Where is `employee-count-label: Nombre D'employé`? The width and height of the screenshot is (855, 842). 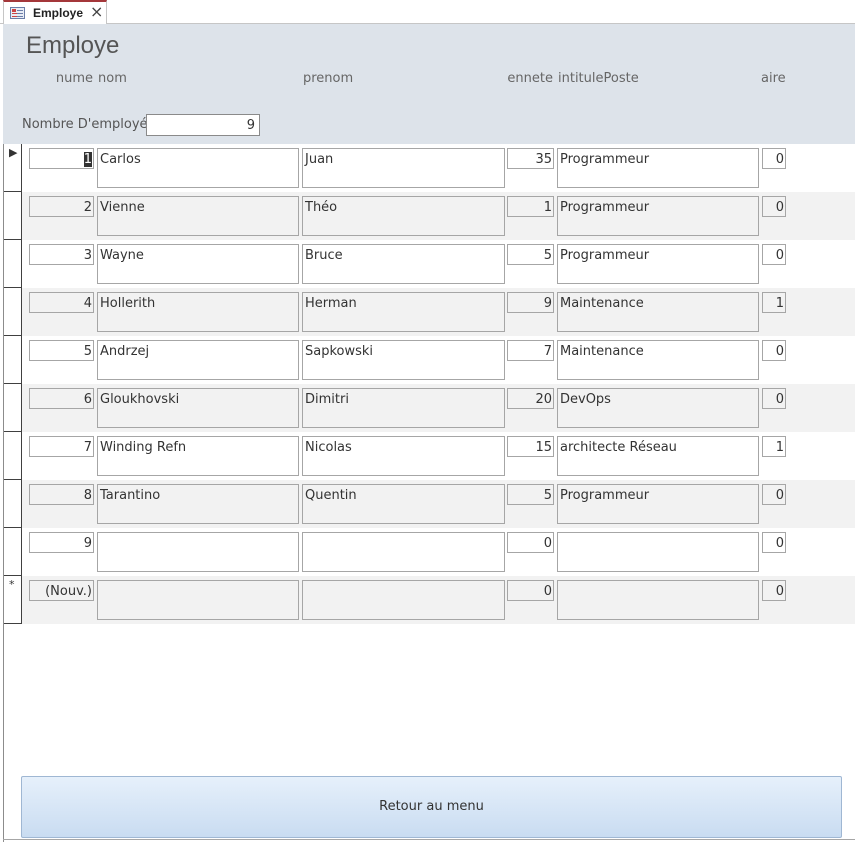 employee-count-label: Nombre D'employé is located at coordinates (85, 124).